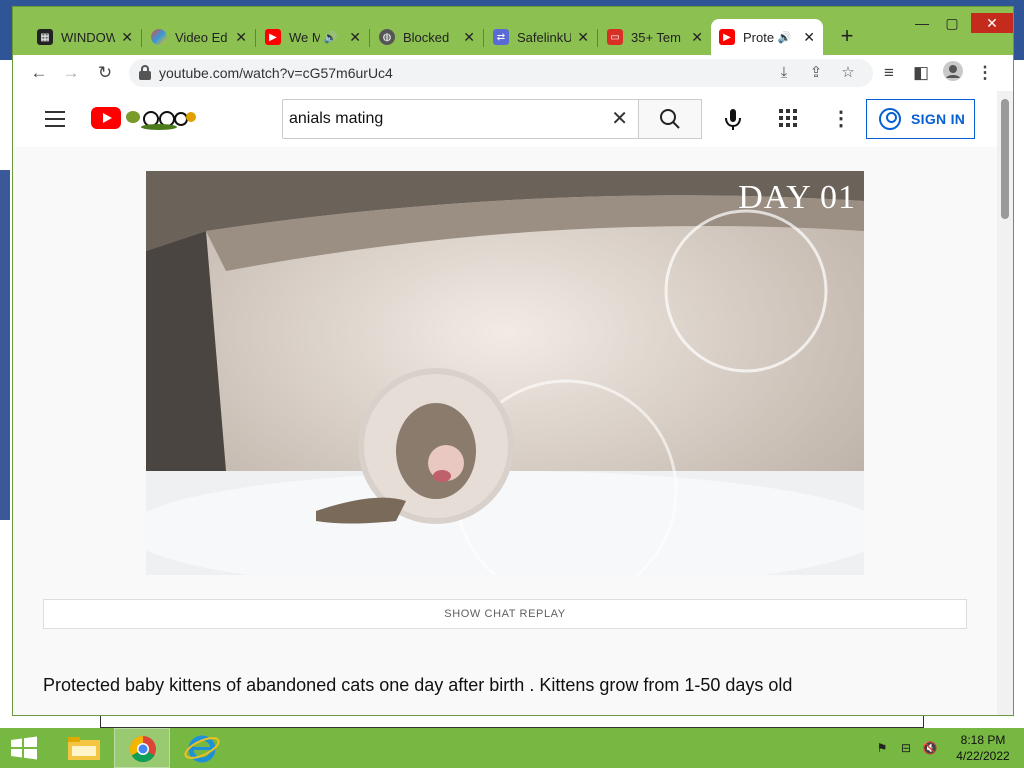  I want to click on tab-video-editor: Video Ed ✕, so click(199, 37).